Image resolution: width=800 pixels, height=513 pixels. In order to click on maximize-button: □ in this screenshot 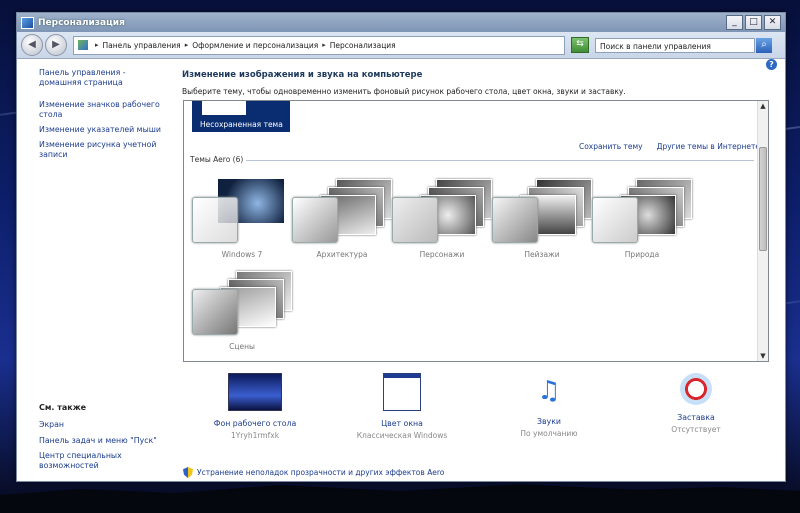, I will do `click(753, 22)`.